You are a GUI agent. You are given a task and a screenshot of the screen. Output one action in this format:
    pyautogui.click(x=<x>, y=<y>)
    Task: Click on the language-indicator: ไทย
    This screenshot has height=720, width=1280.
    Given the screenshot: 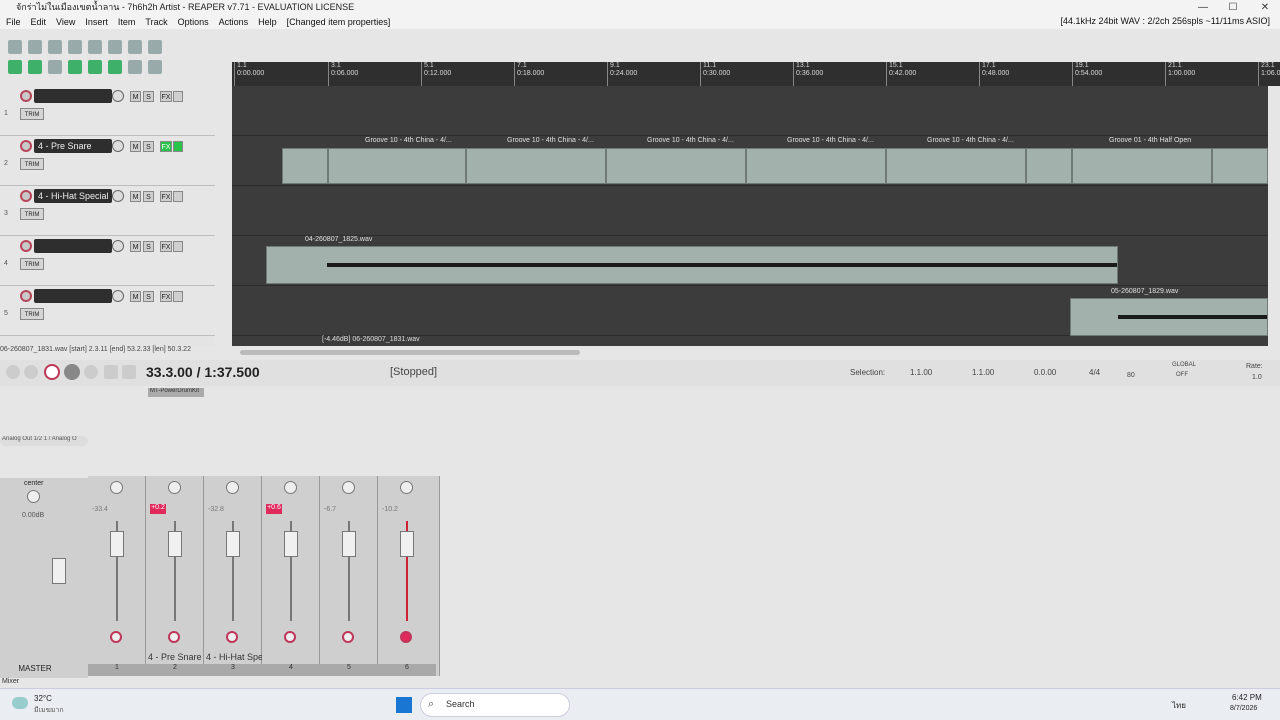 What is the action you would take?
    pyautogui.click(x=1179, y=705)
    